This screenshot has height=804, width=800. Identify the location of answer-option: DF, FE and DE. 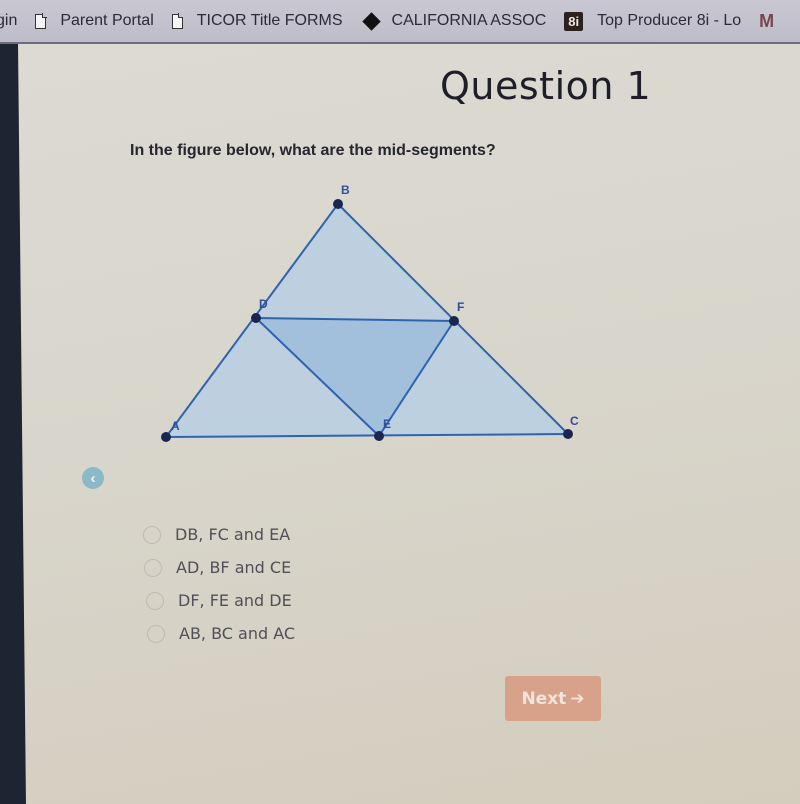
(220, 600).